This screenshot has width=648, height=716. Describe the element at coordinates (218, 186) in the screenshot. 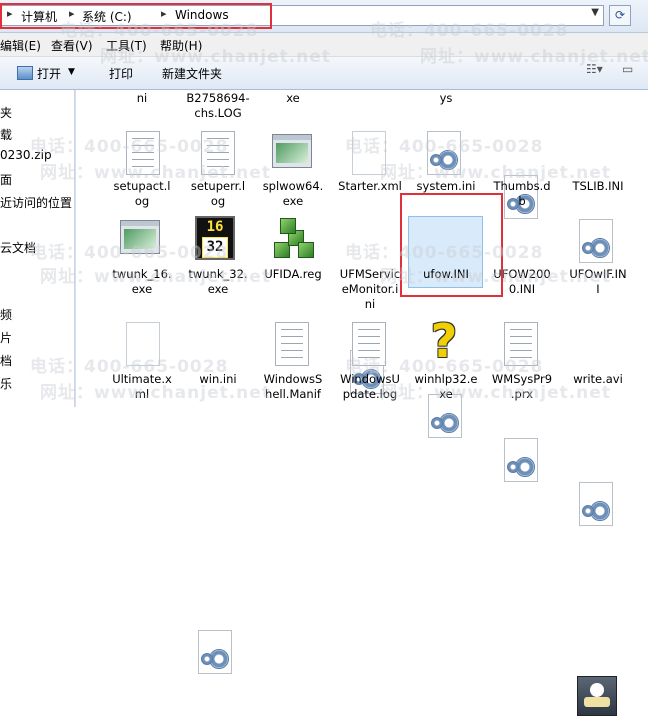

I see `file-label: setuperr.l` at that location.